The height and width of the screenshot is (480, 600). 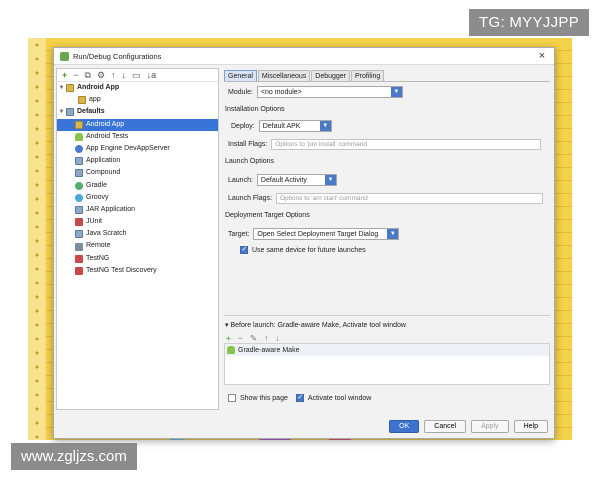 What do you see at coordinates (387, 350) in the screenshot?
I see `list-item: Gradle-aware Make` at bounding box center [387, 350].